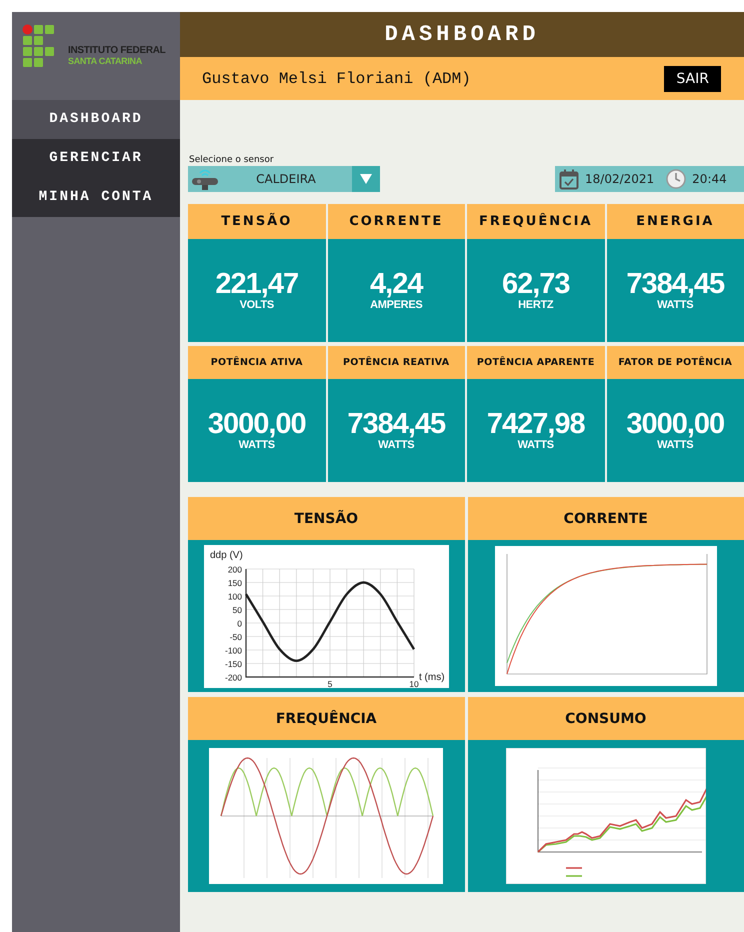 Image resolution: width=744 pixels, height=932 pixels. What do you see at coordinates (606, 518) in the screenshot?
I see `chart-title: CORRENTE` at bounding box center [606, 518].